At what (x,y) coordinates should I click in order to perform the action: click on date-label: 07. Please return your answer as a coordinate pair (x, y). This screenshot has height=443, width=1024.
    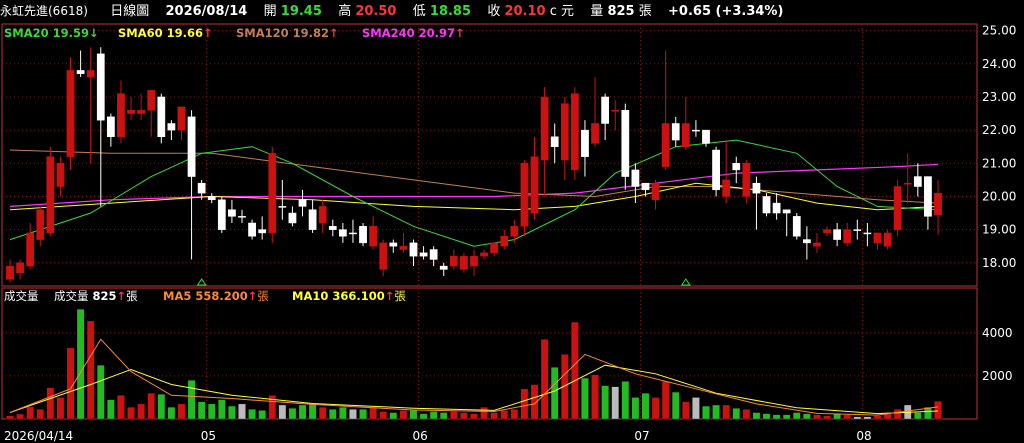
    Looking at the image, I should click on (641, 436).